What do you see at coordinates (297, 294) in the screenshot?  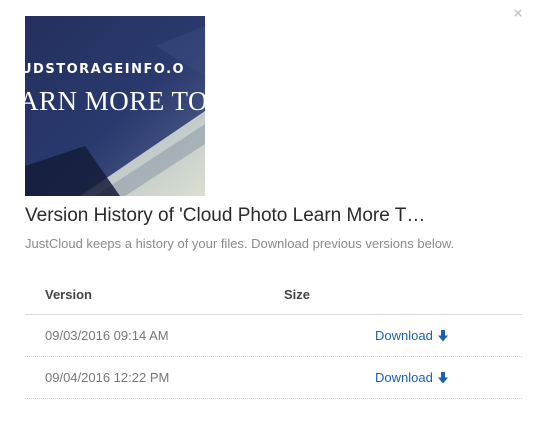 I see `column-header-size: Size` at bounding box center [297, 294].